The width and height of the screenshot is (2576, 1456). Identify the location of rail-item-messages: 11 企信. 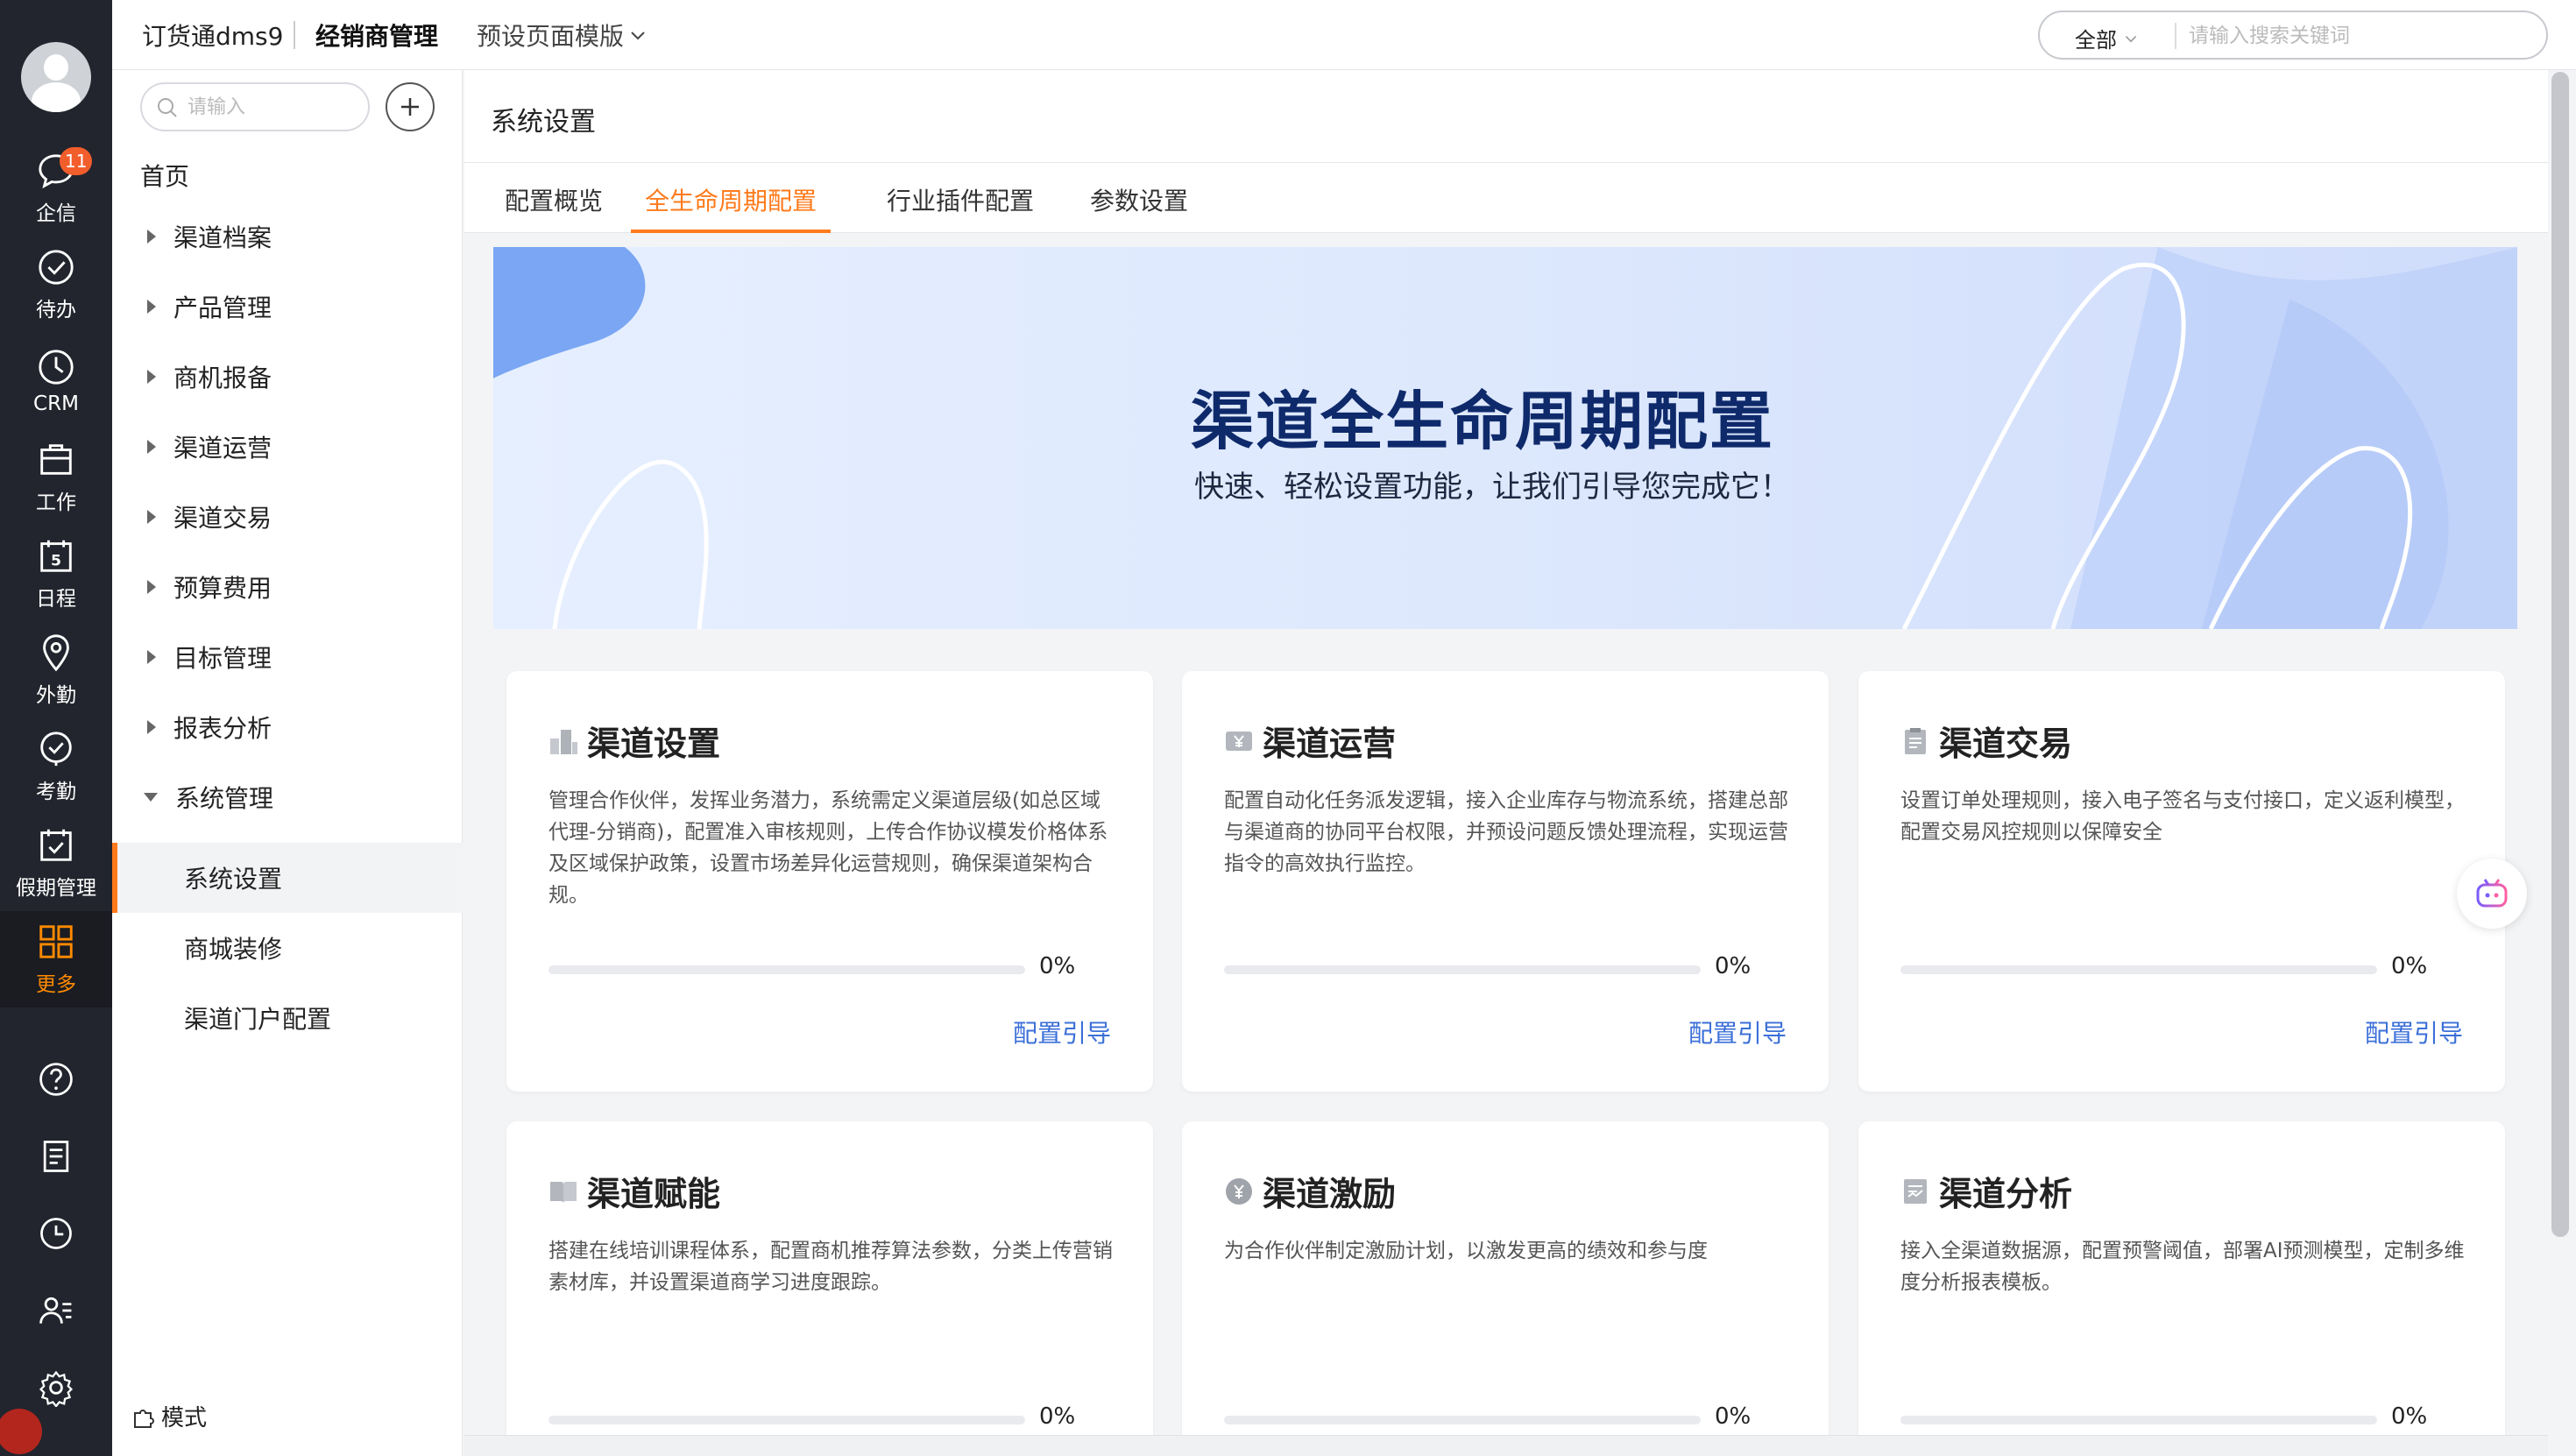
(56, 188).